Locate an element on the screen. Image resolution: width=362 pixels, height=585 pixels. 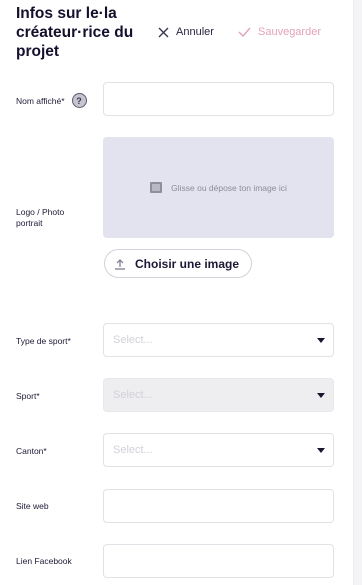
help-glyph: ? is located at coordinates (79, 100).